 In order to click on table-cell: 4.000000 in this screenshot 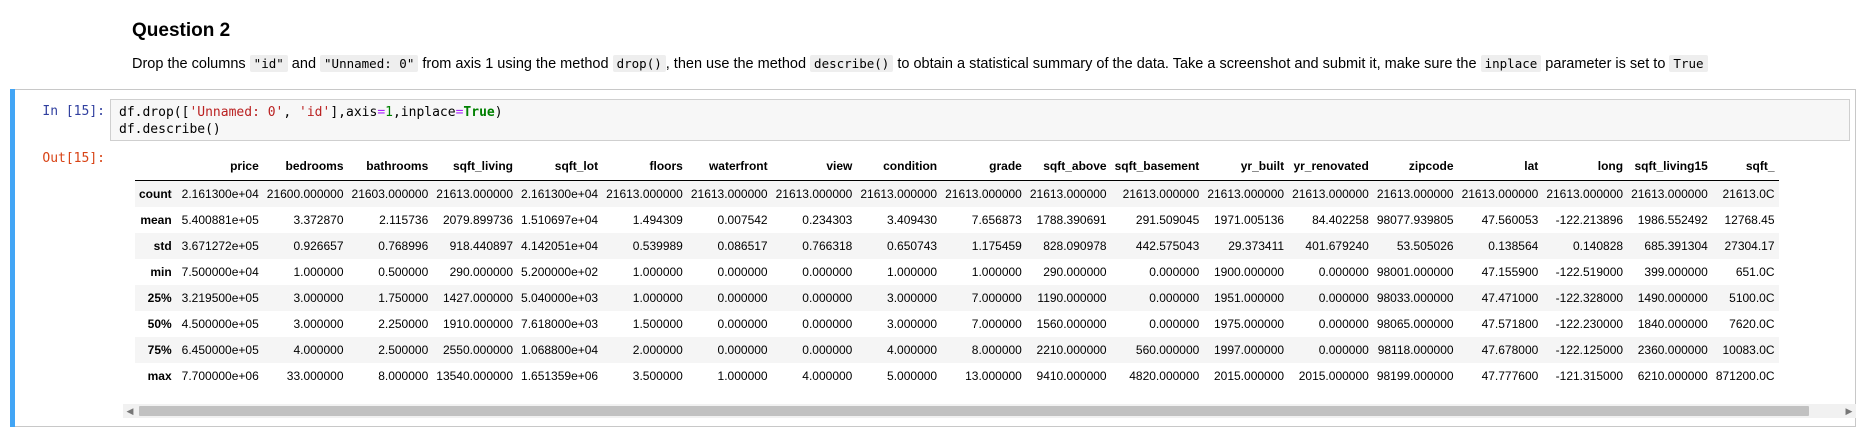, I will do `click(827, 376)`.